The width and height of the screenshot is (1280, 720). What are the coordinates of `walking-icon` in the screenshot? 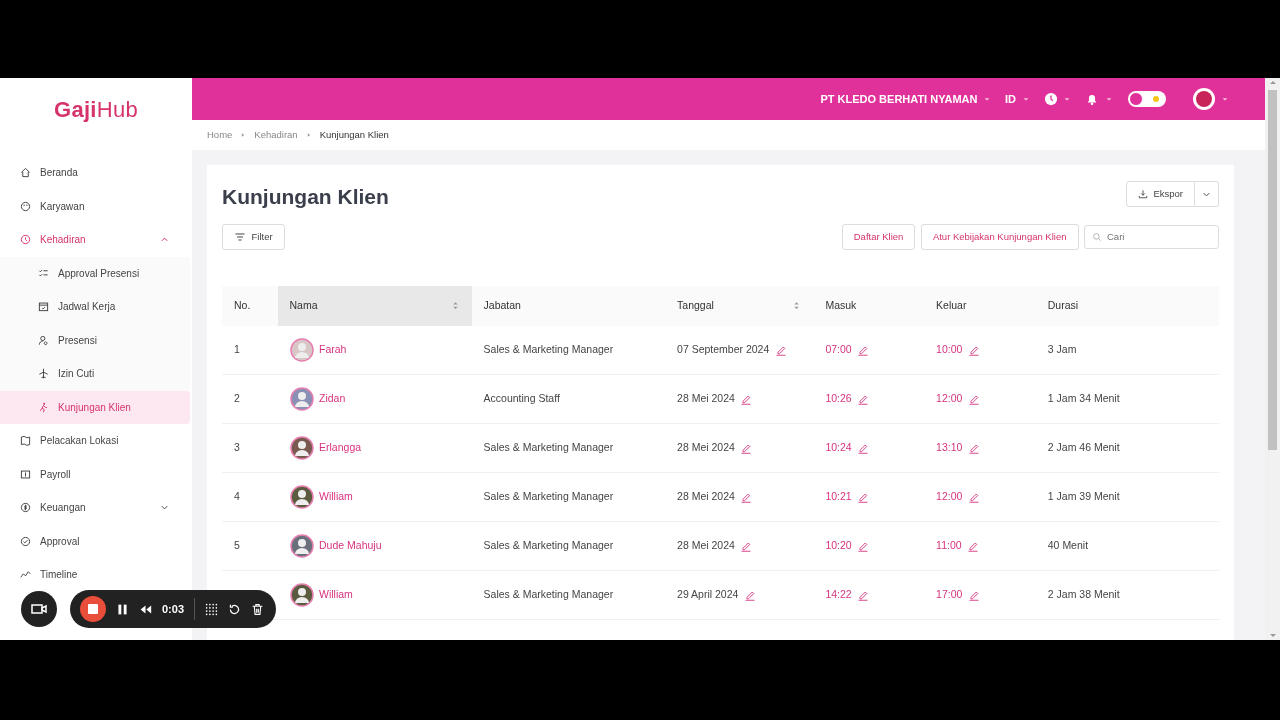 It's located at (43, 407).